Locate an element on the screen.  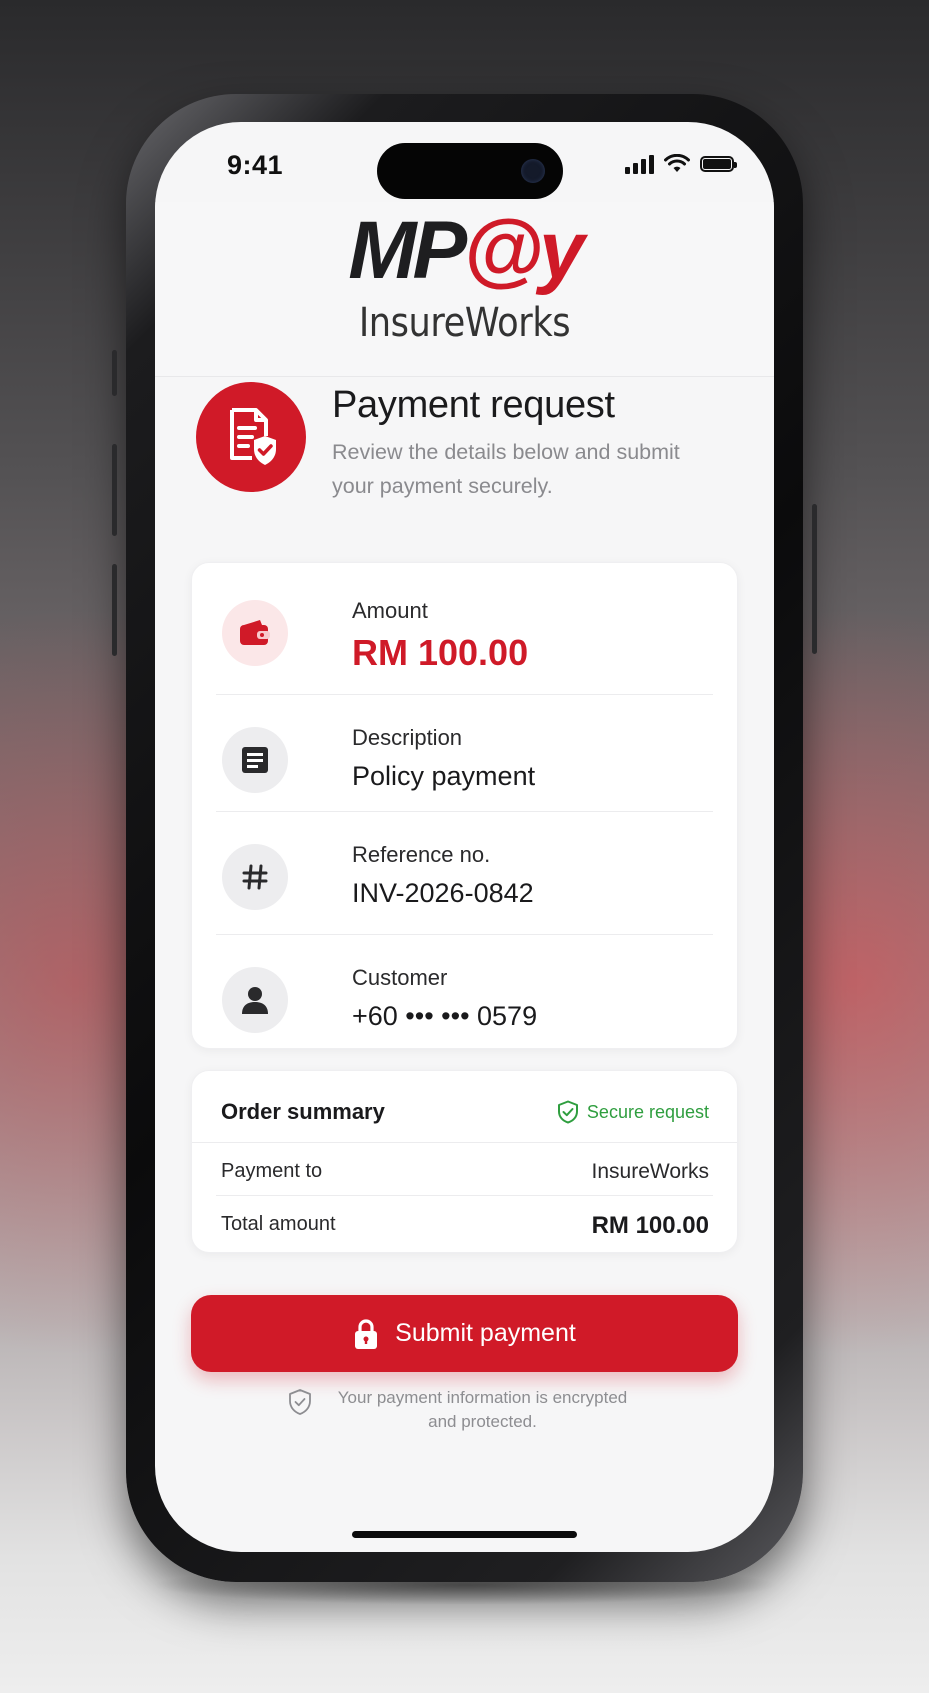
payment-to-value: InsureWorks is located at coordinates (650, 1171).